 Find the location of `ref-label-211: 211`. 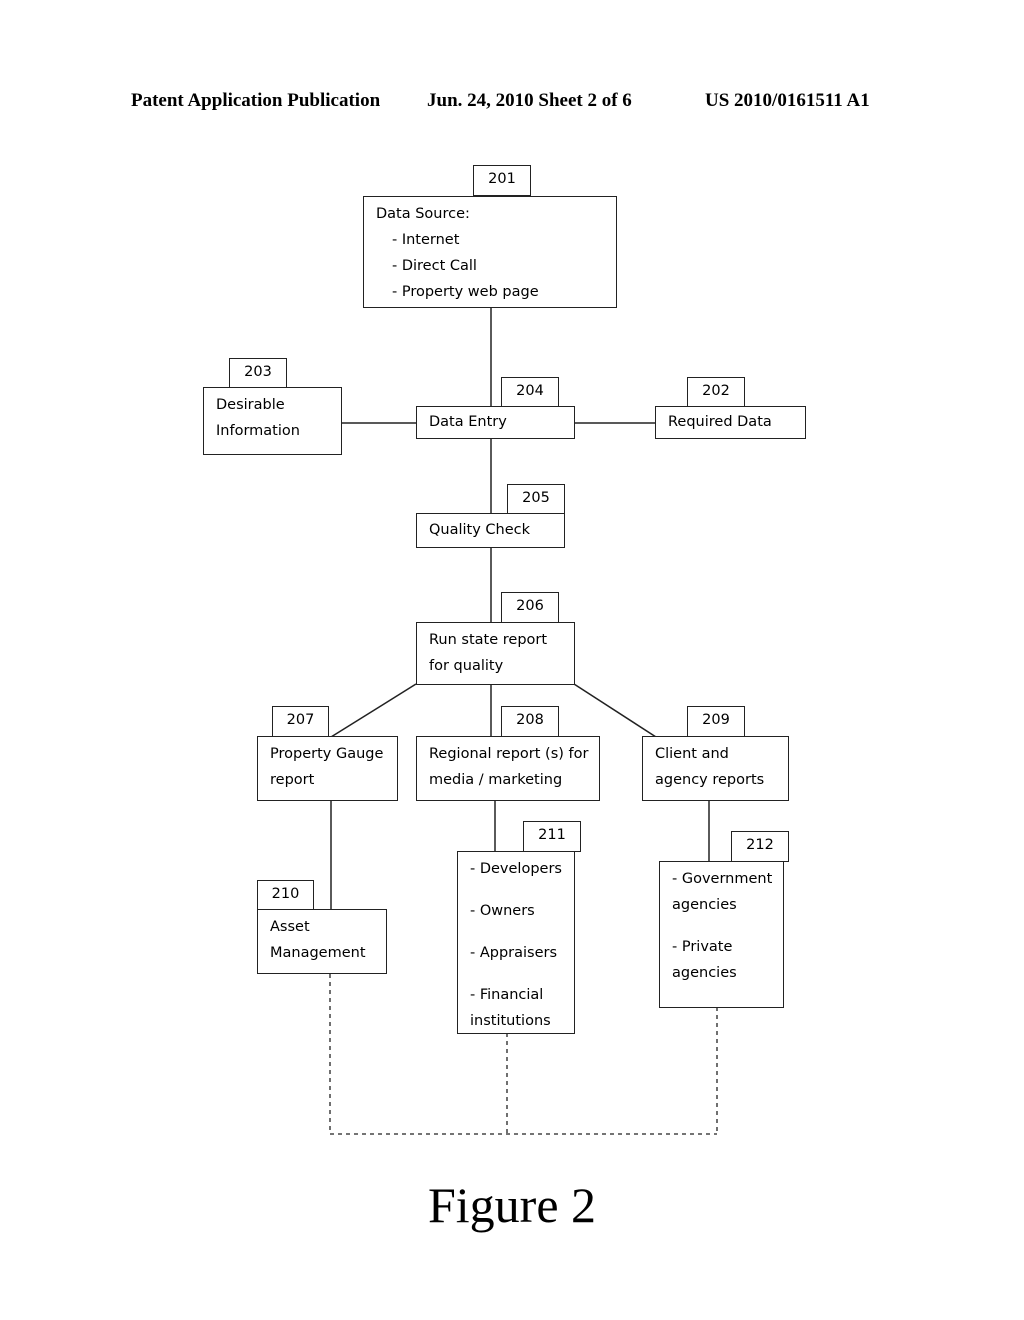

ref-label-211: 211 is located at coordinates (552, 836).